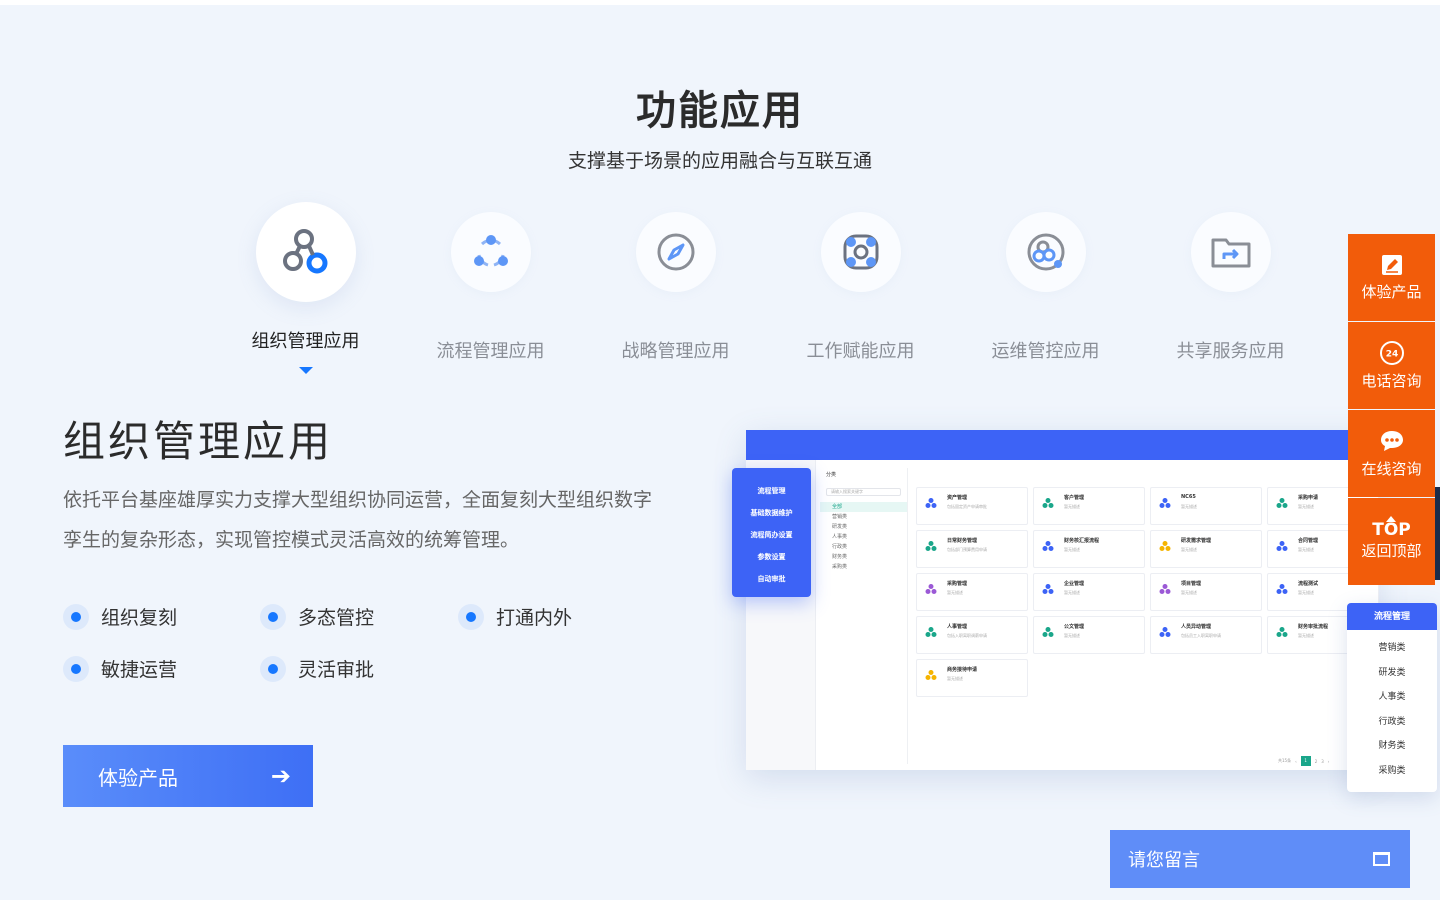 This screenshot has width=1440, height=900. What do you see at coordinates (1392, 697) in the screenshot?
I see `mock-popup-item: 人事类` at bounding box center [1392, 697].